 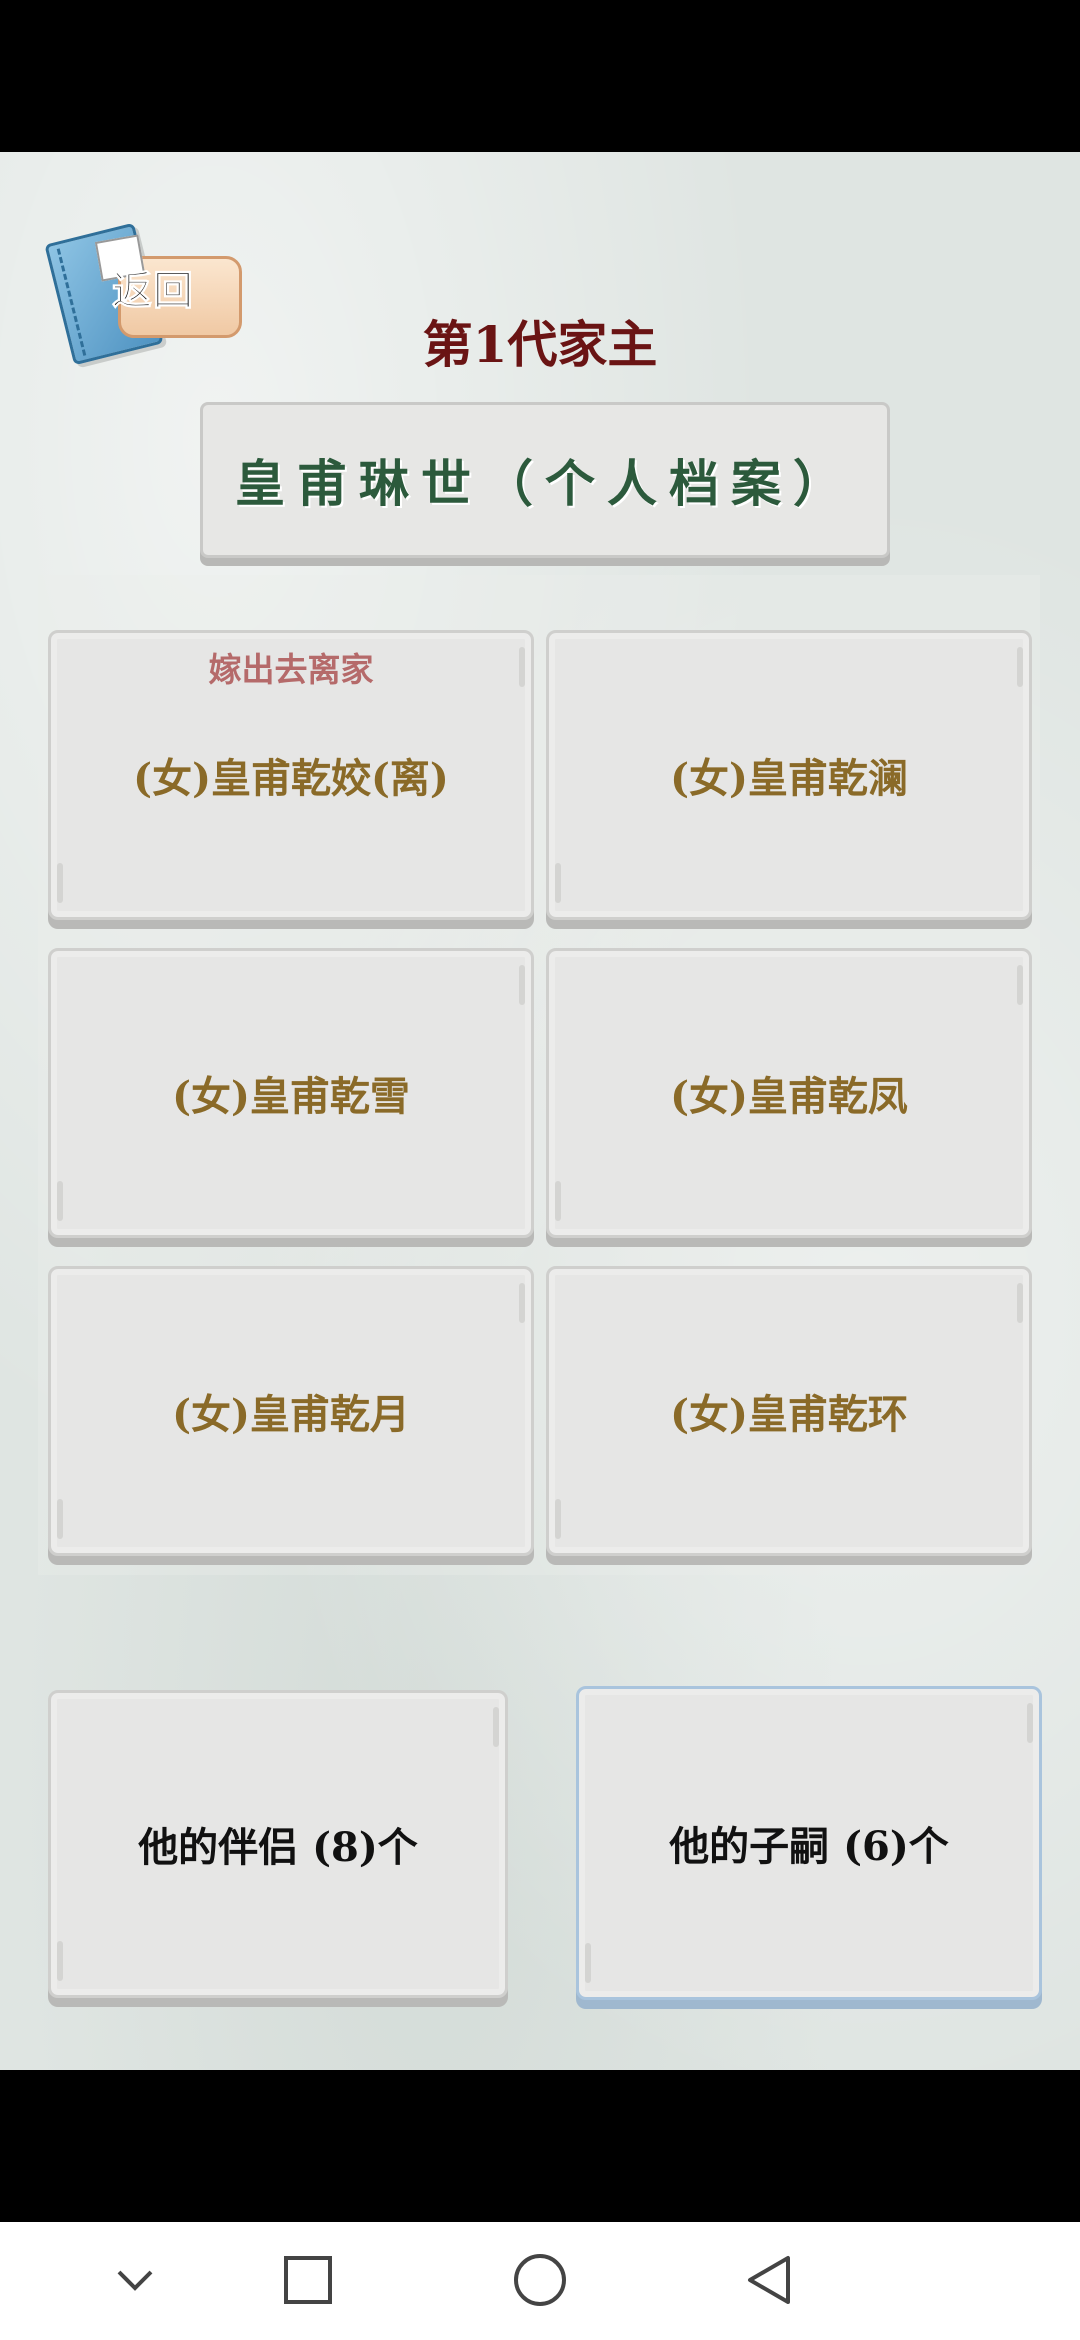 I want to click on child-card: 嫁出去离家 (女)皇甫乾姣(离), so click(x=291, y=775).